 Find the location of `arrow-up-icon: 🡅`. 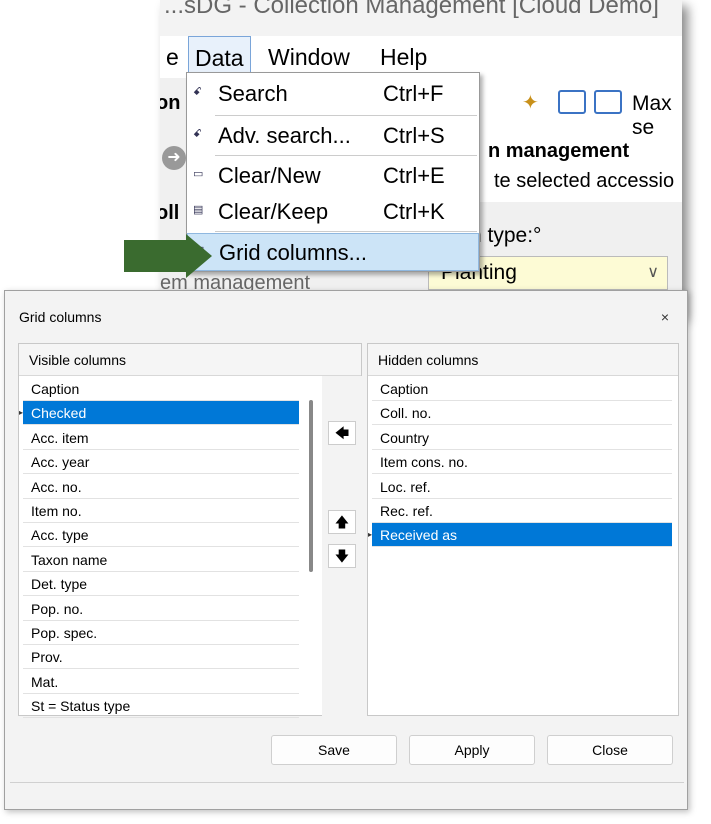

arrow-up-icon: 🡅 is located at coordinates (342, 522).